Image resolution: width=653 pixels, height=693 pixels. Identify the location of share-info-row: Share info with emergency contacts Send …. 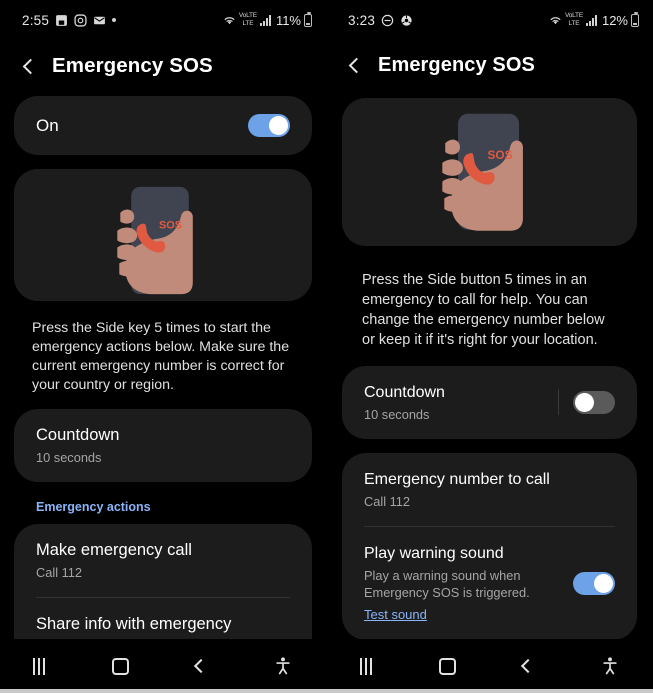
(163, 618).